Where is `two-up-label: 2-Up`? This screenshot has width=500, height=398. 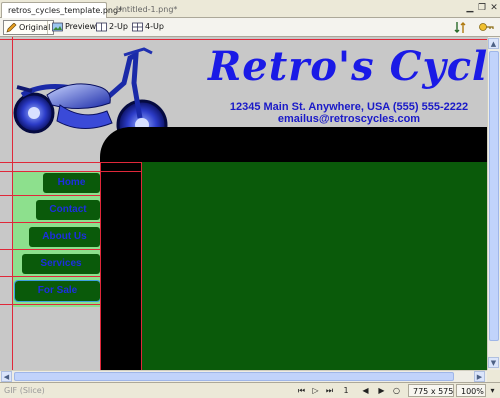
two-up-label: 2-Up is located at coordinates (118, 26).